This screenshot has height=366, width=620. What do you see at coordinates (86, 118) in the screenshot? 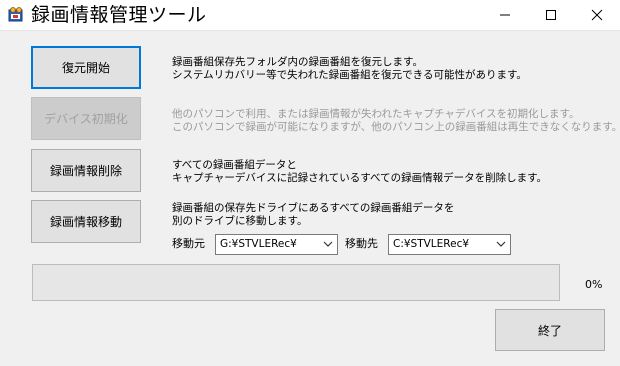
I see `device-initialize-button: デバイス初期化` at bounding box center [86, 118].